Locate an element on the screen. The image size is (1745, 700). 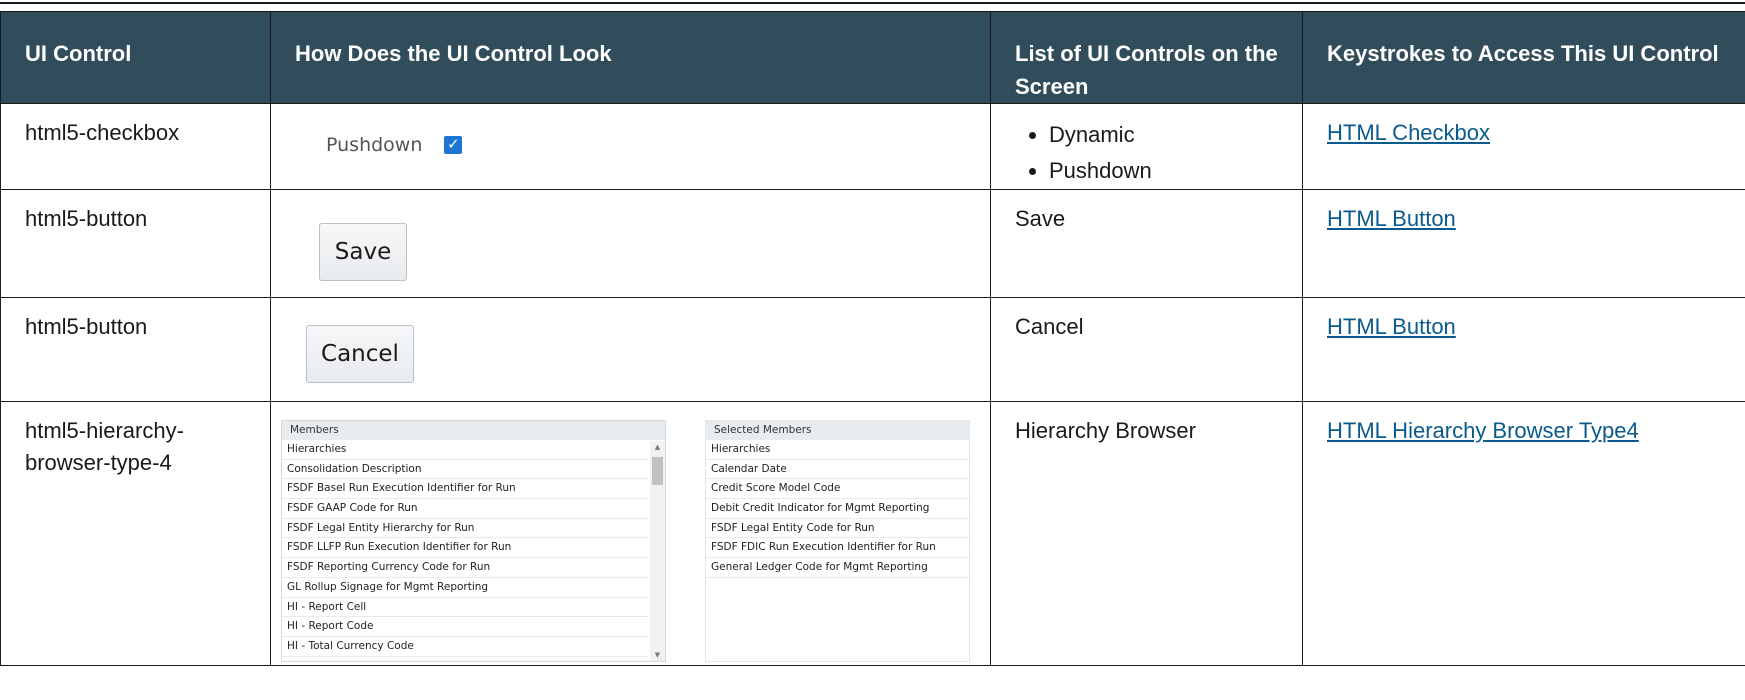
header-list: List of UI Controls on the Screen is located at coordinates (1146, 57).